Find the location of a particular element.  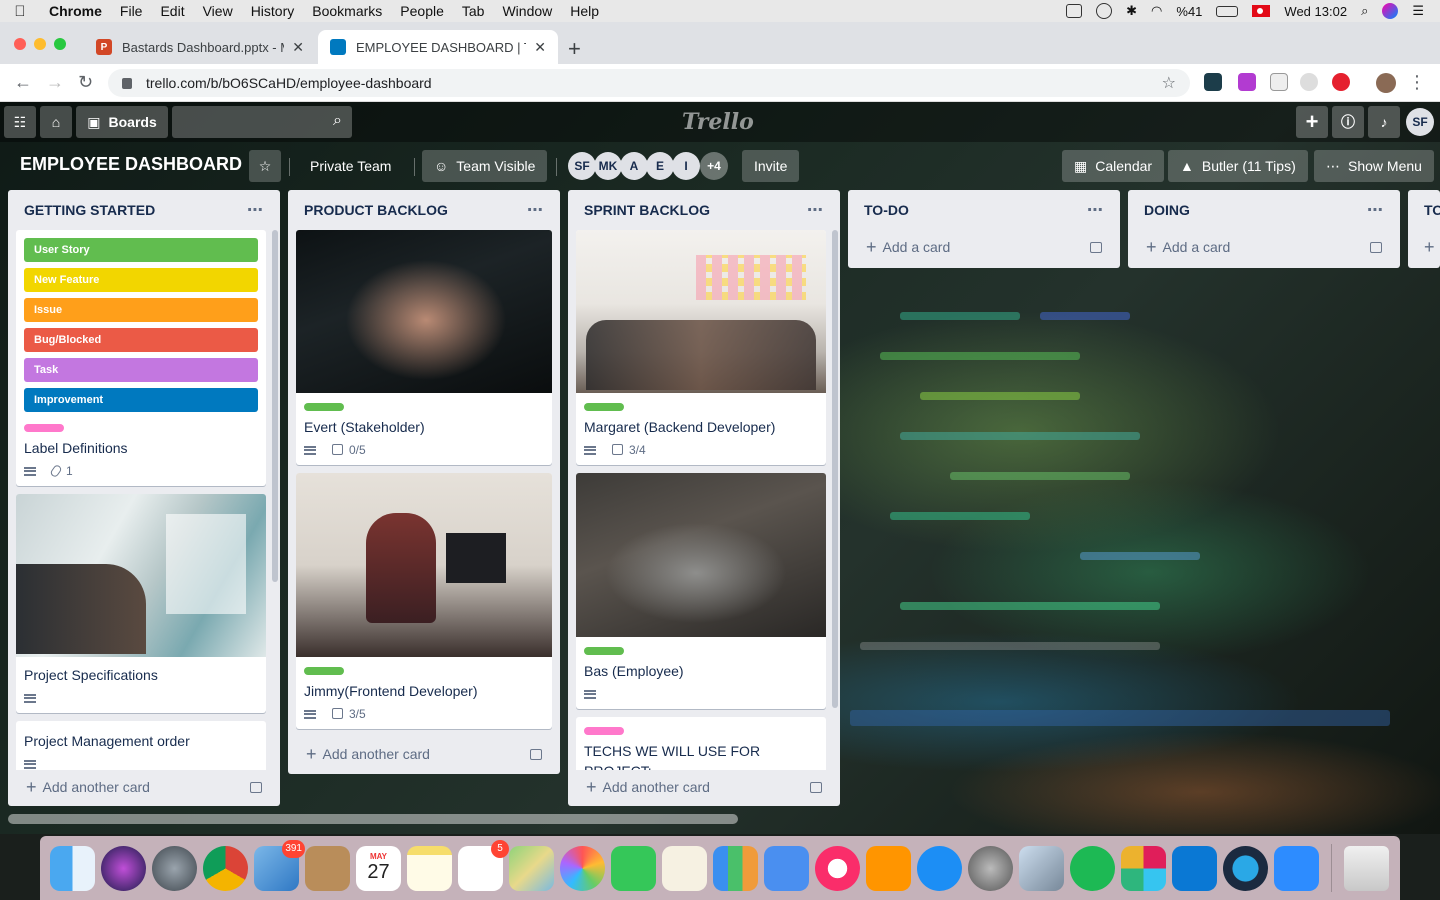

show-menu-button: ⋯ Show Menu is located at coordinates (1374, 166).